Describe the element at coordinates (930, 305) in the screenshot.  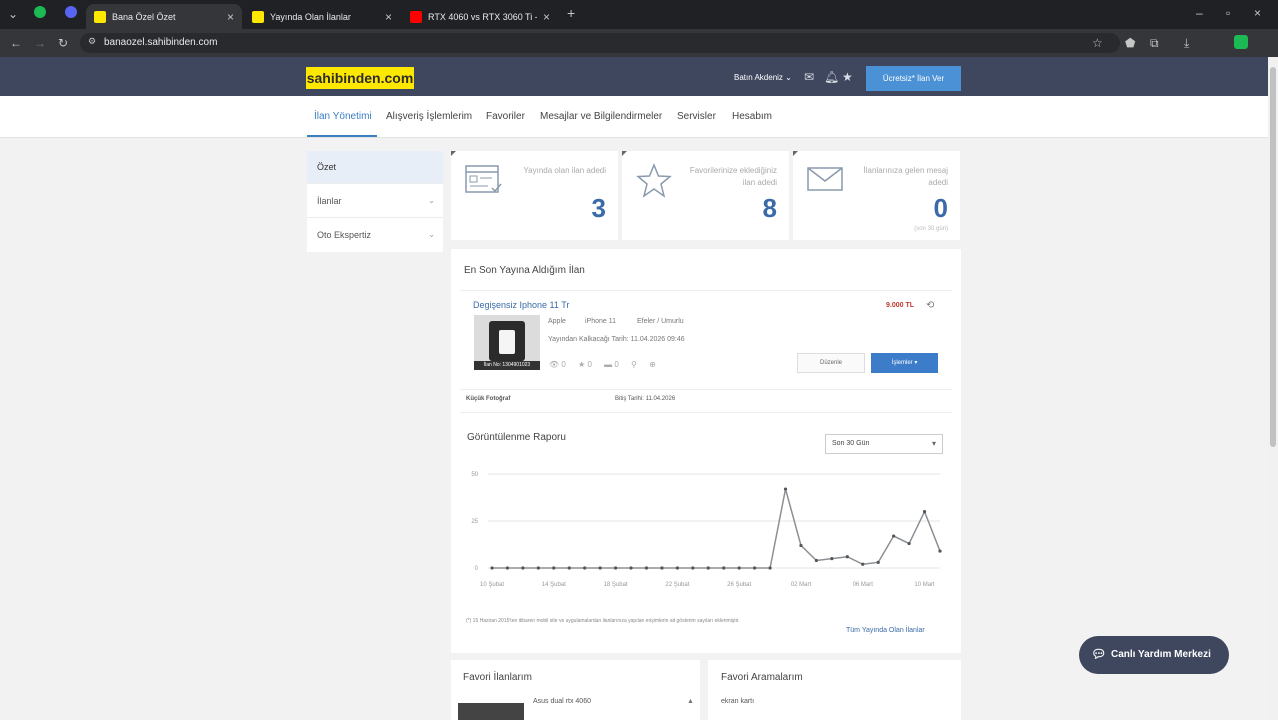
I see `history-icon: ⟲` at that location.